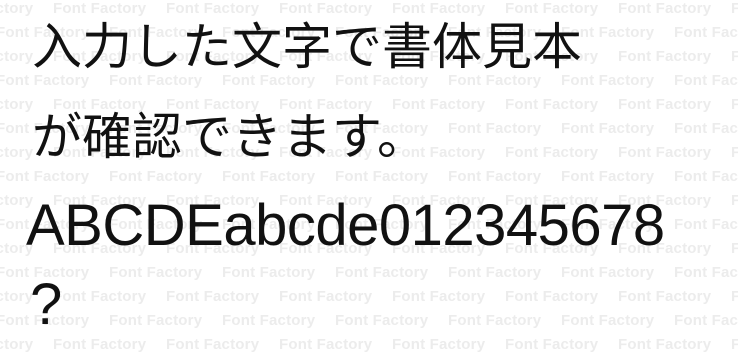  I want to click on sample-line-4: ?, so click(46, 304).